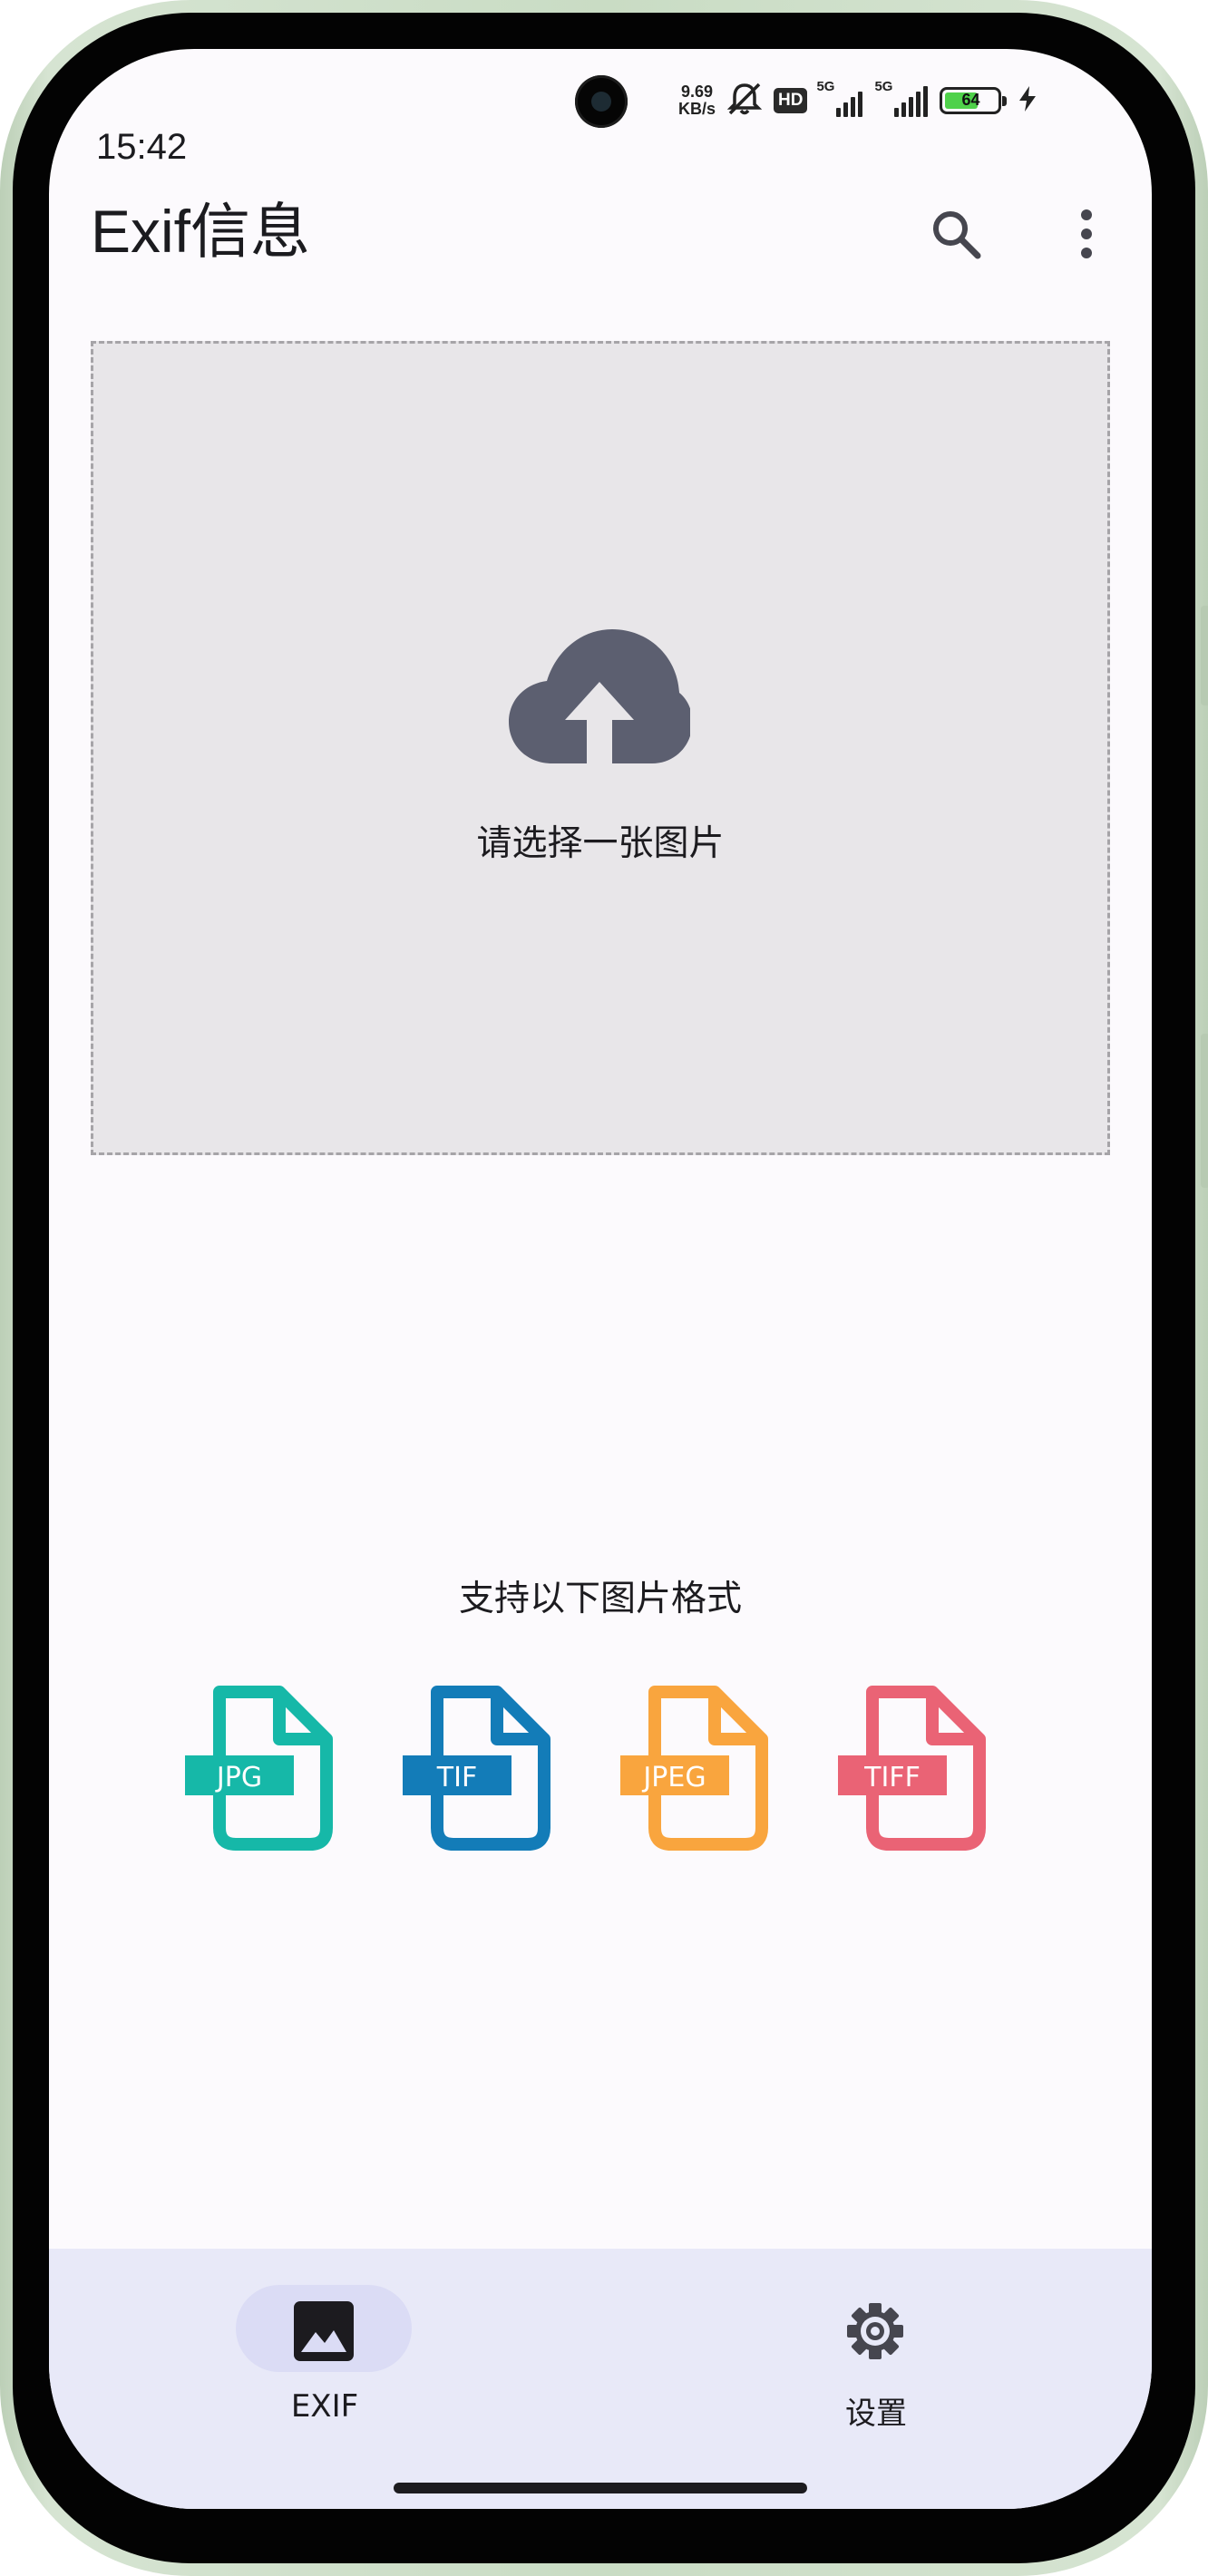 The height and width of the screenshot is (2576, 1208). I want to click on cloud-upload-icon, so click(599, 697).